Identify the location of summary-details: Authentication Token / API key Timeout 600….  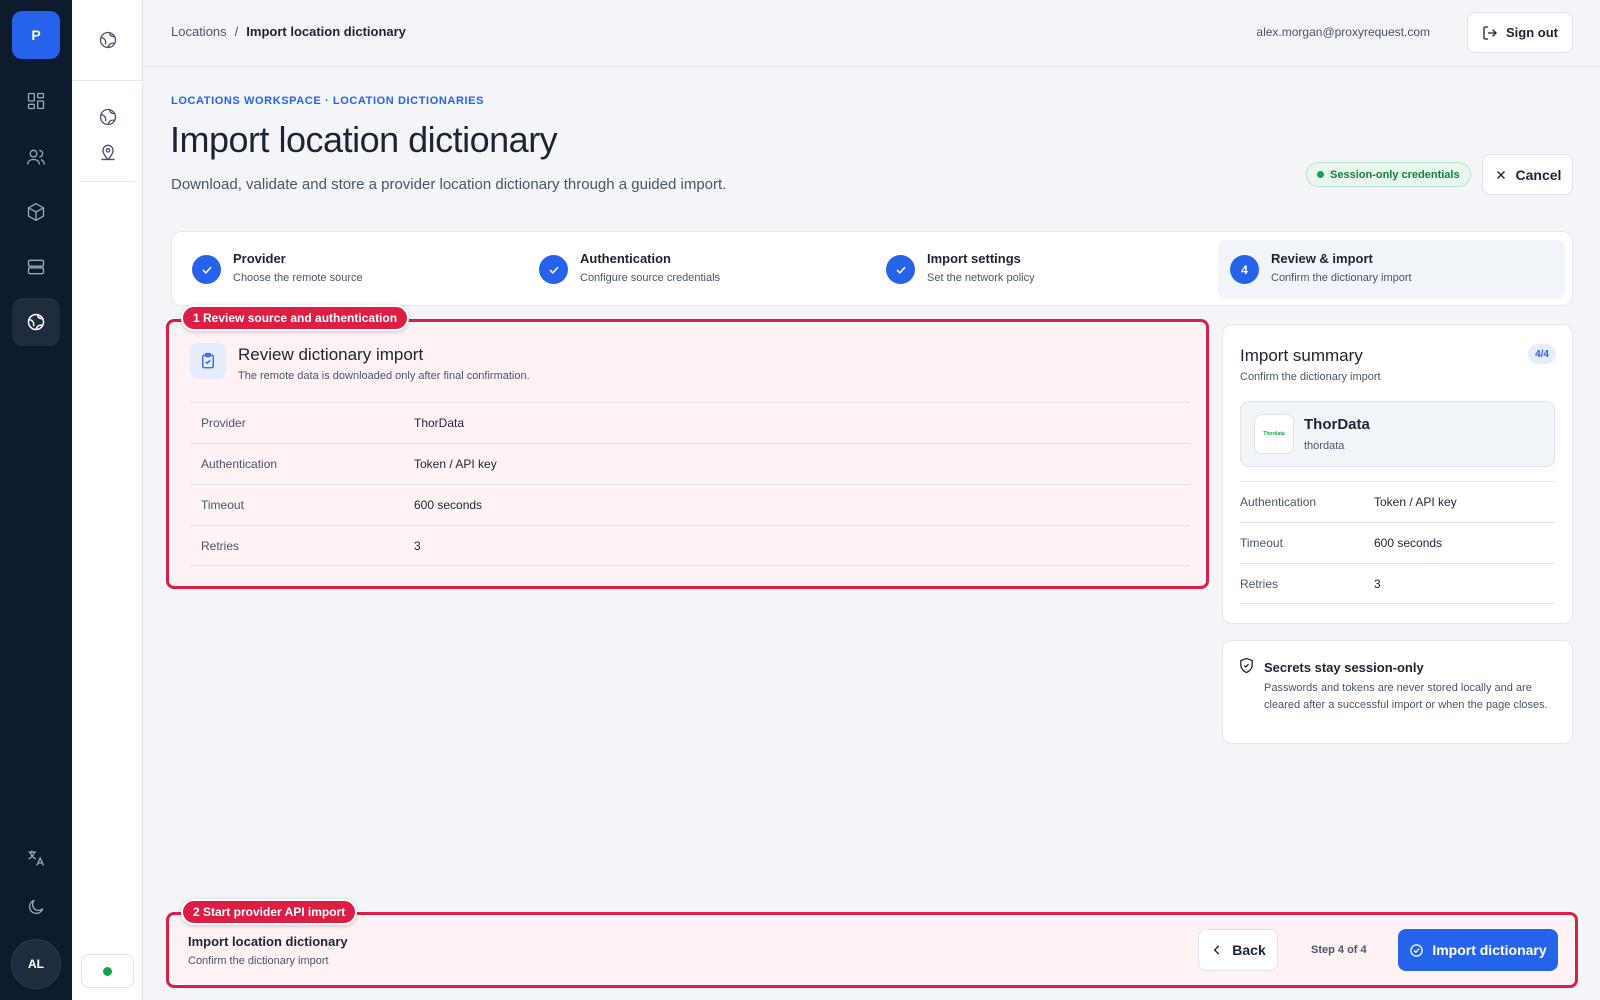
(1397, 542).